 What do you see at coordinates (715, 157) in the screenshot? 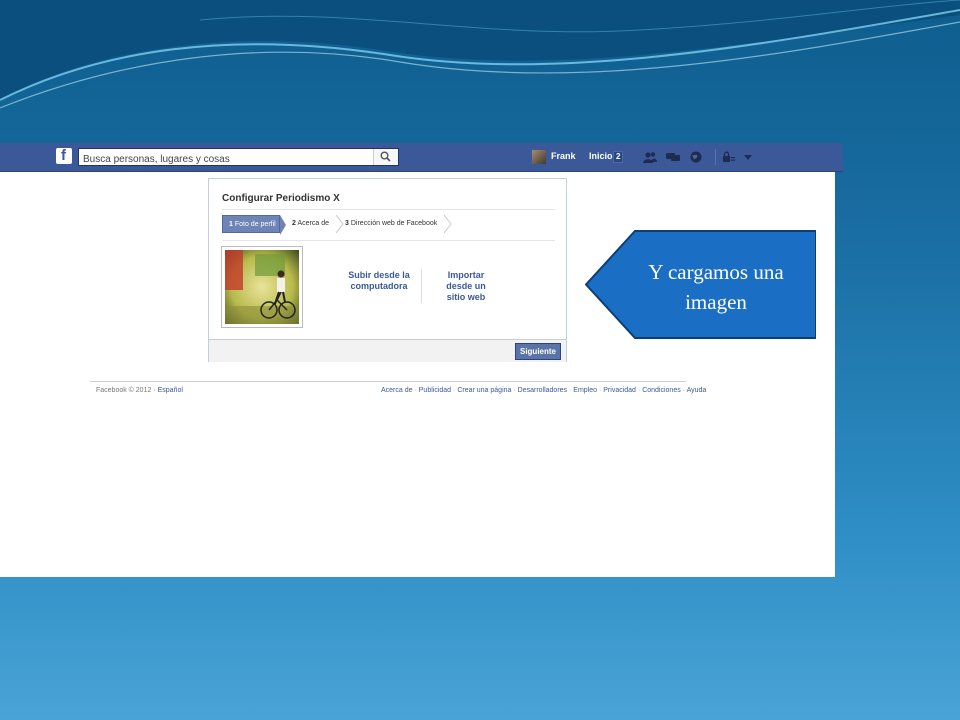
I see `top-bar-separator` at bounding box center [715, 157].